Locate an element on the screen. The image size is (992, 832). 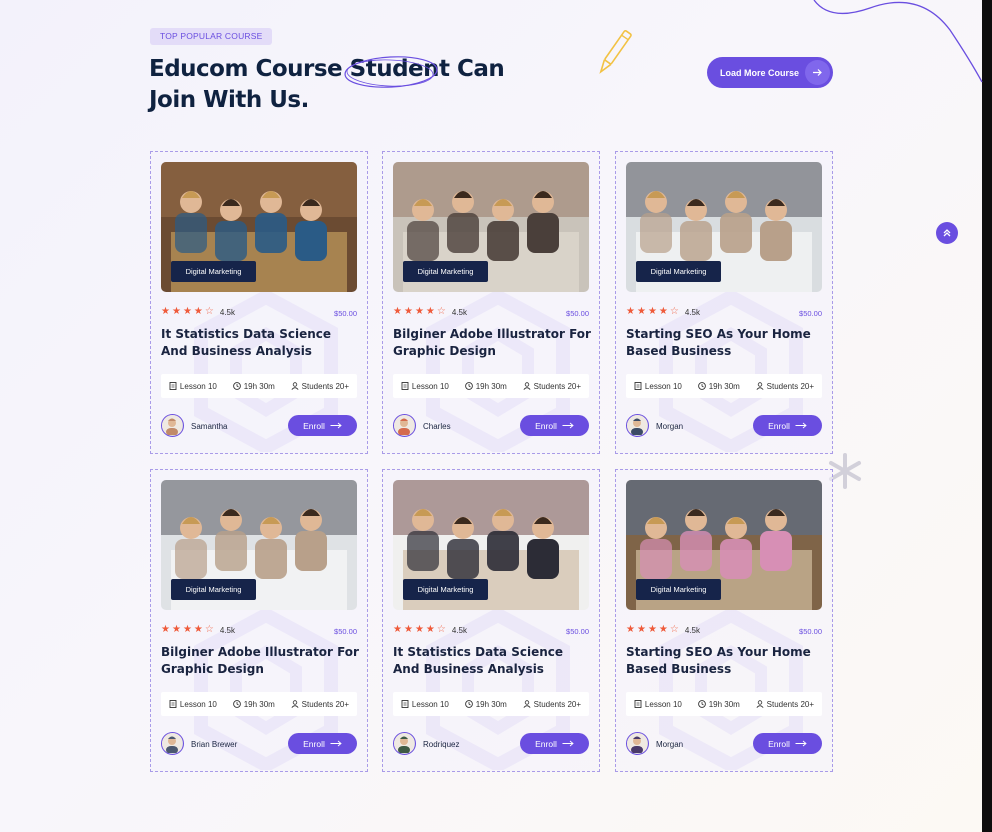
scroll-to-top-button is located at coordinates (947, 233).